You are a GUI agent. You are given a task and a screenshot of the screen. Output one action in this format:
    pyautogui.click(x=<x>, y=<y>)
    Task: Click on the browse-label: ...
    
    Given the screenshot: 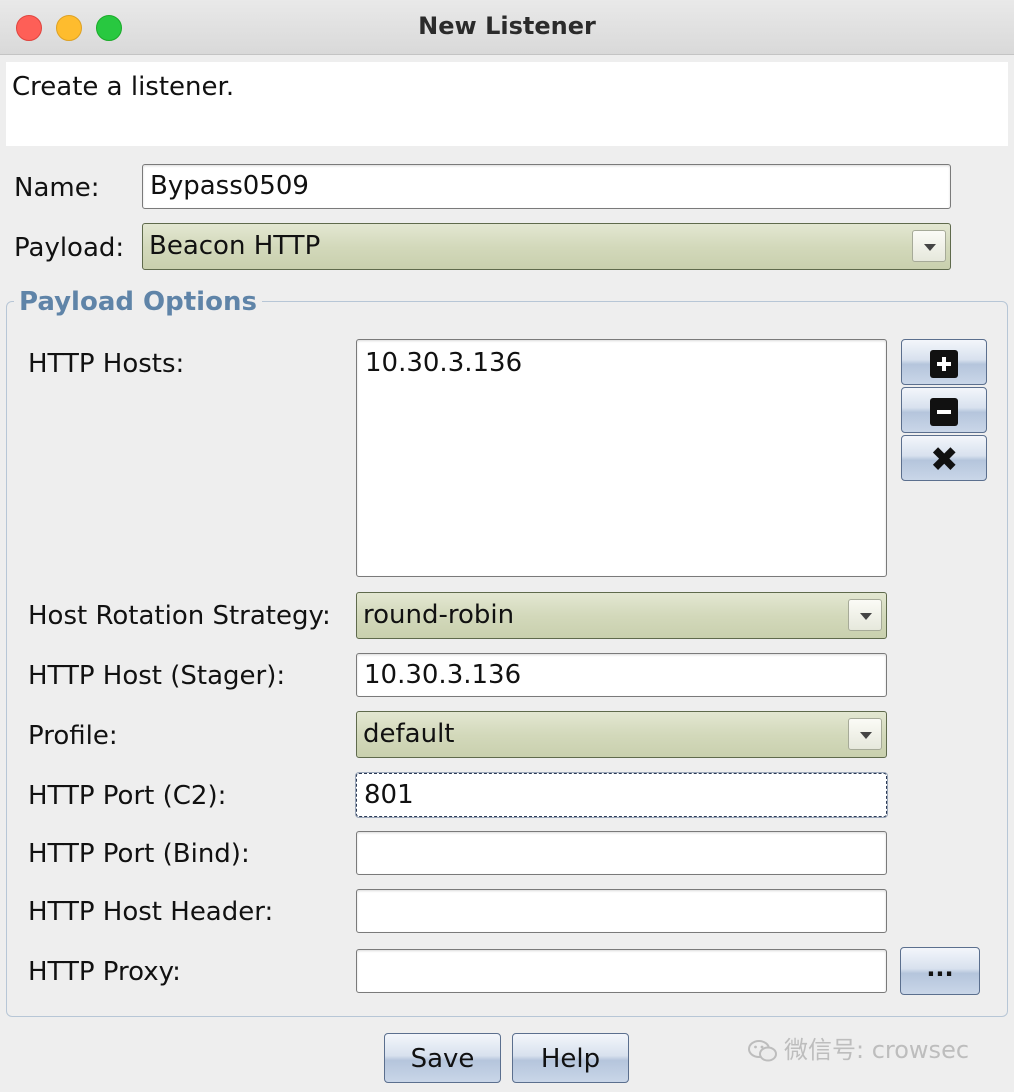 What is the action you would take?
    pyautogui.click(x=940, y=968)
    